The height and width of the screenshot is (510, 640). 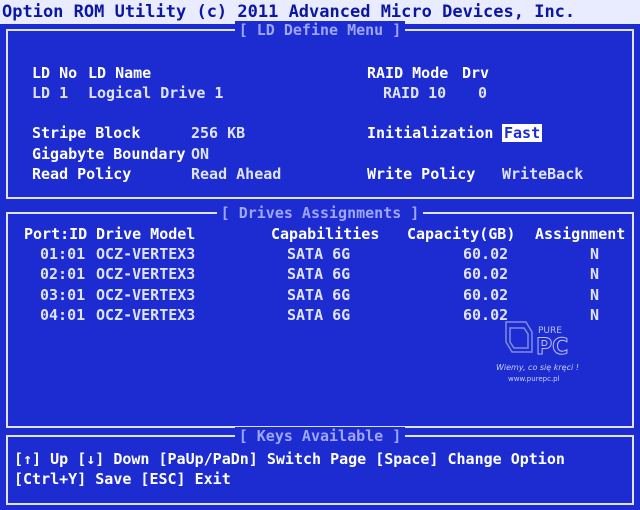 I want to click on col-capabilities: Capabilities, so click(x=325, y=234).